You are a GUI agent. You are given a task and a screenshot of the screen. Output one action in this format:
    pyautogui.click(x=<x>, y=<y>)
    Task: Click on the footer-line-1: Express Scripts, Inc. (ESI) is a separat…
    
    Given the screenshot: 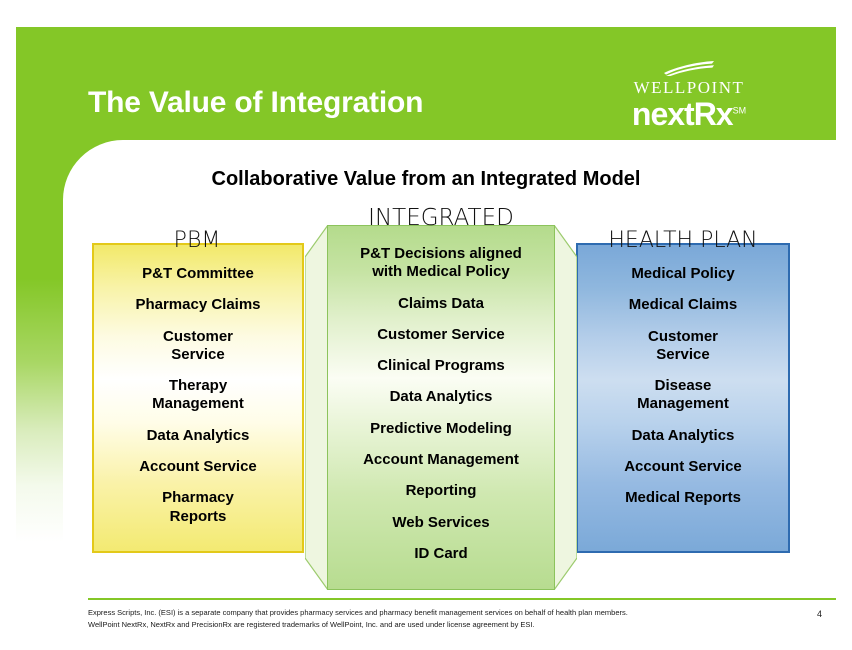 What is the action you would take?
    pyautogui.click(x=358, y=612)
    